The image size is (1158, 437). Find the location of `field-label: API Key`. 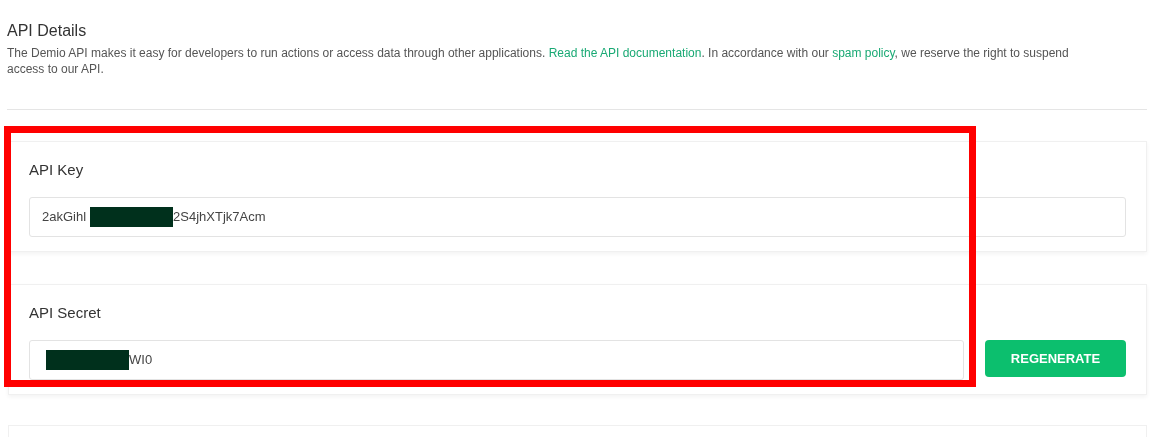

field-label: API Key is located at coordinates (56, 170).